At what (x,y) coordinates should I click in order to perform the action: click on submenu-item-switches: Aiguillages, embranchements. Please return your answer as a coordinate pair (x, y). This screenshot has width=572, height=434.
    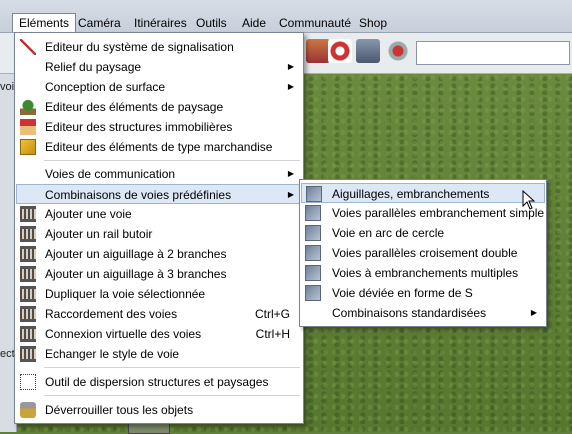
    Looking at the image, I should click on (423, 193).